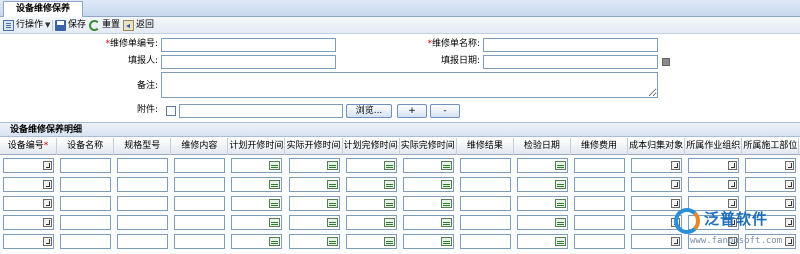 The width and height of the screenshot is (800, 254). What do you see at coordinates (29, 146) in the screenshot?
I see `grid-column-header: 设备编号*` at bounding box center [29, 146].